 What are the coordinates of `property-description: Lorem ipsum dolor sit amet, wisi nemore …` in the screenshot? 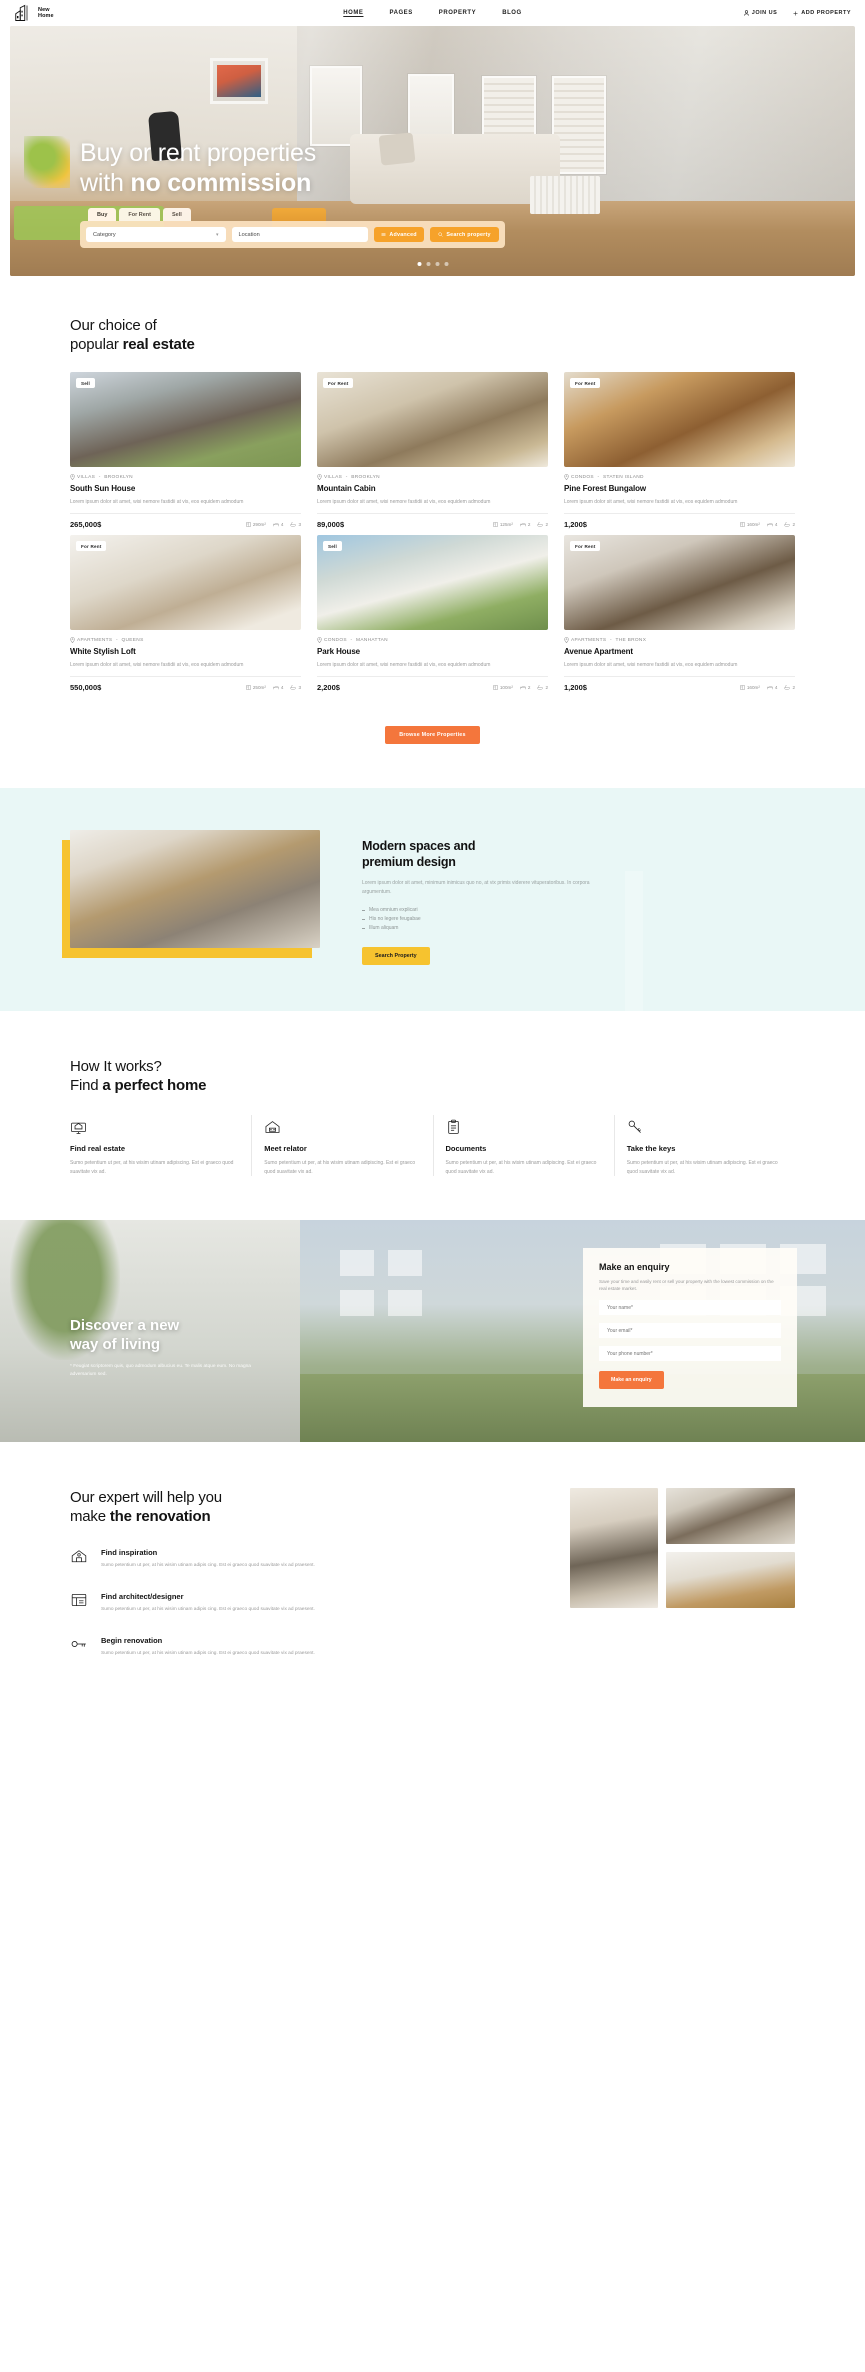 It's located at (651, 665).